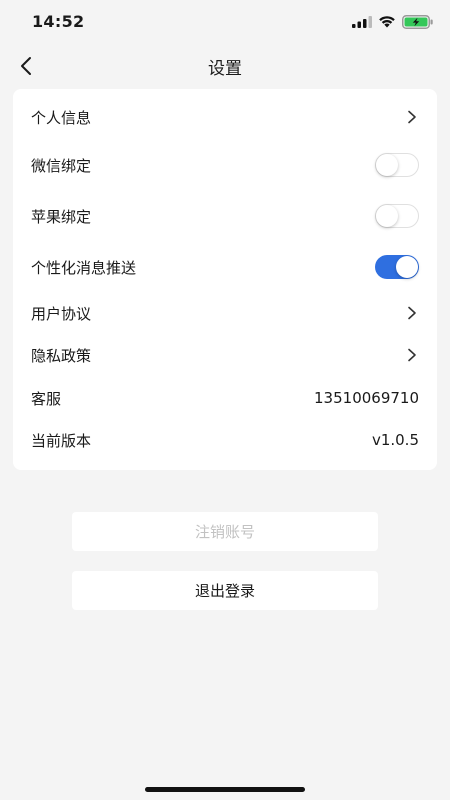 This screenshot has height=800, width=450. What do you see at coordinates (225, 22) in the screenshot?
I see `status-bar: 14:52` at bounding box center [225, 22].